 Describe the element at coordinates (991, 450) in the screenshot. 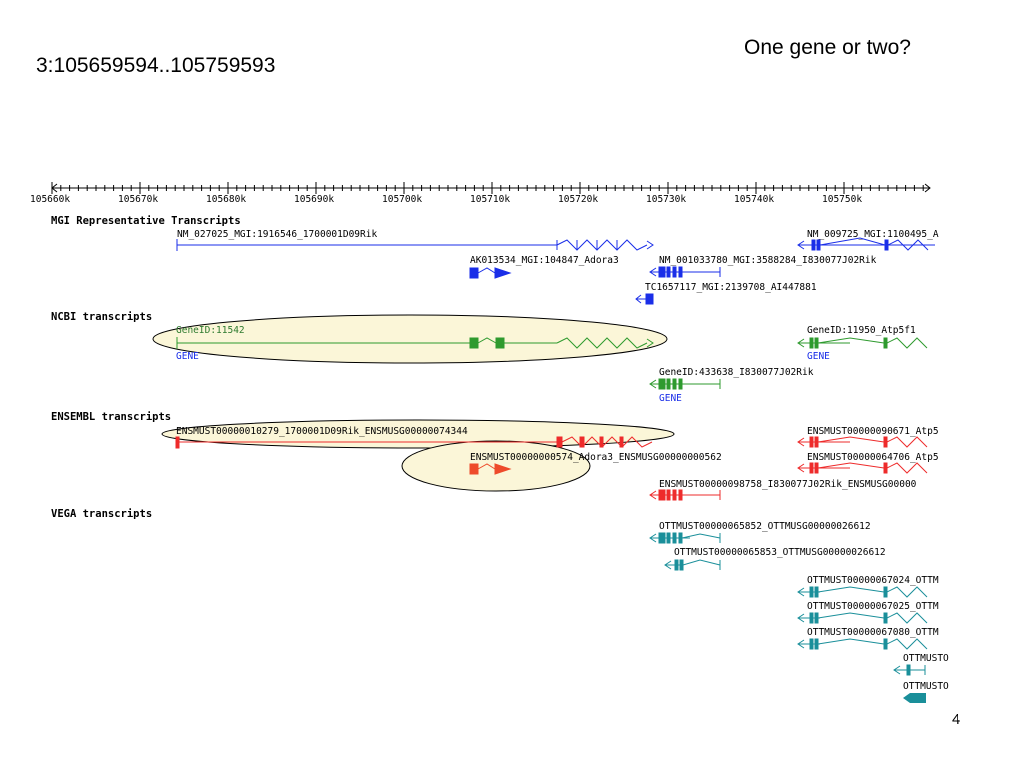

I see `browser-clip-edge` at that location.